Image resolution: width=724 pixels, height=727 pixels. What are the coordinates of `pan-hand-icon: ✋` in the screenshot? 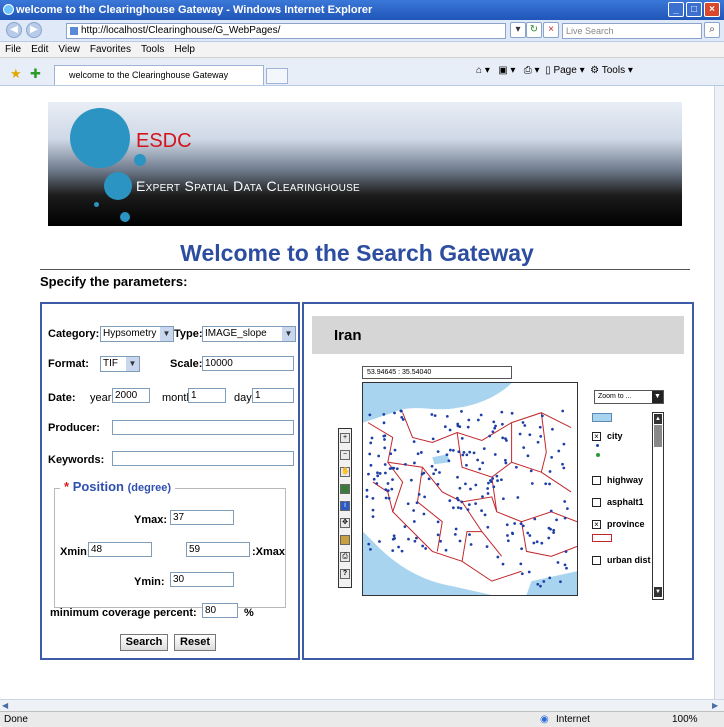 It's located at (345, 472).